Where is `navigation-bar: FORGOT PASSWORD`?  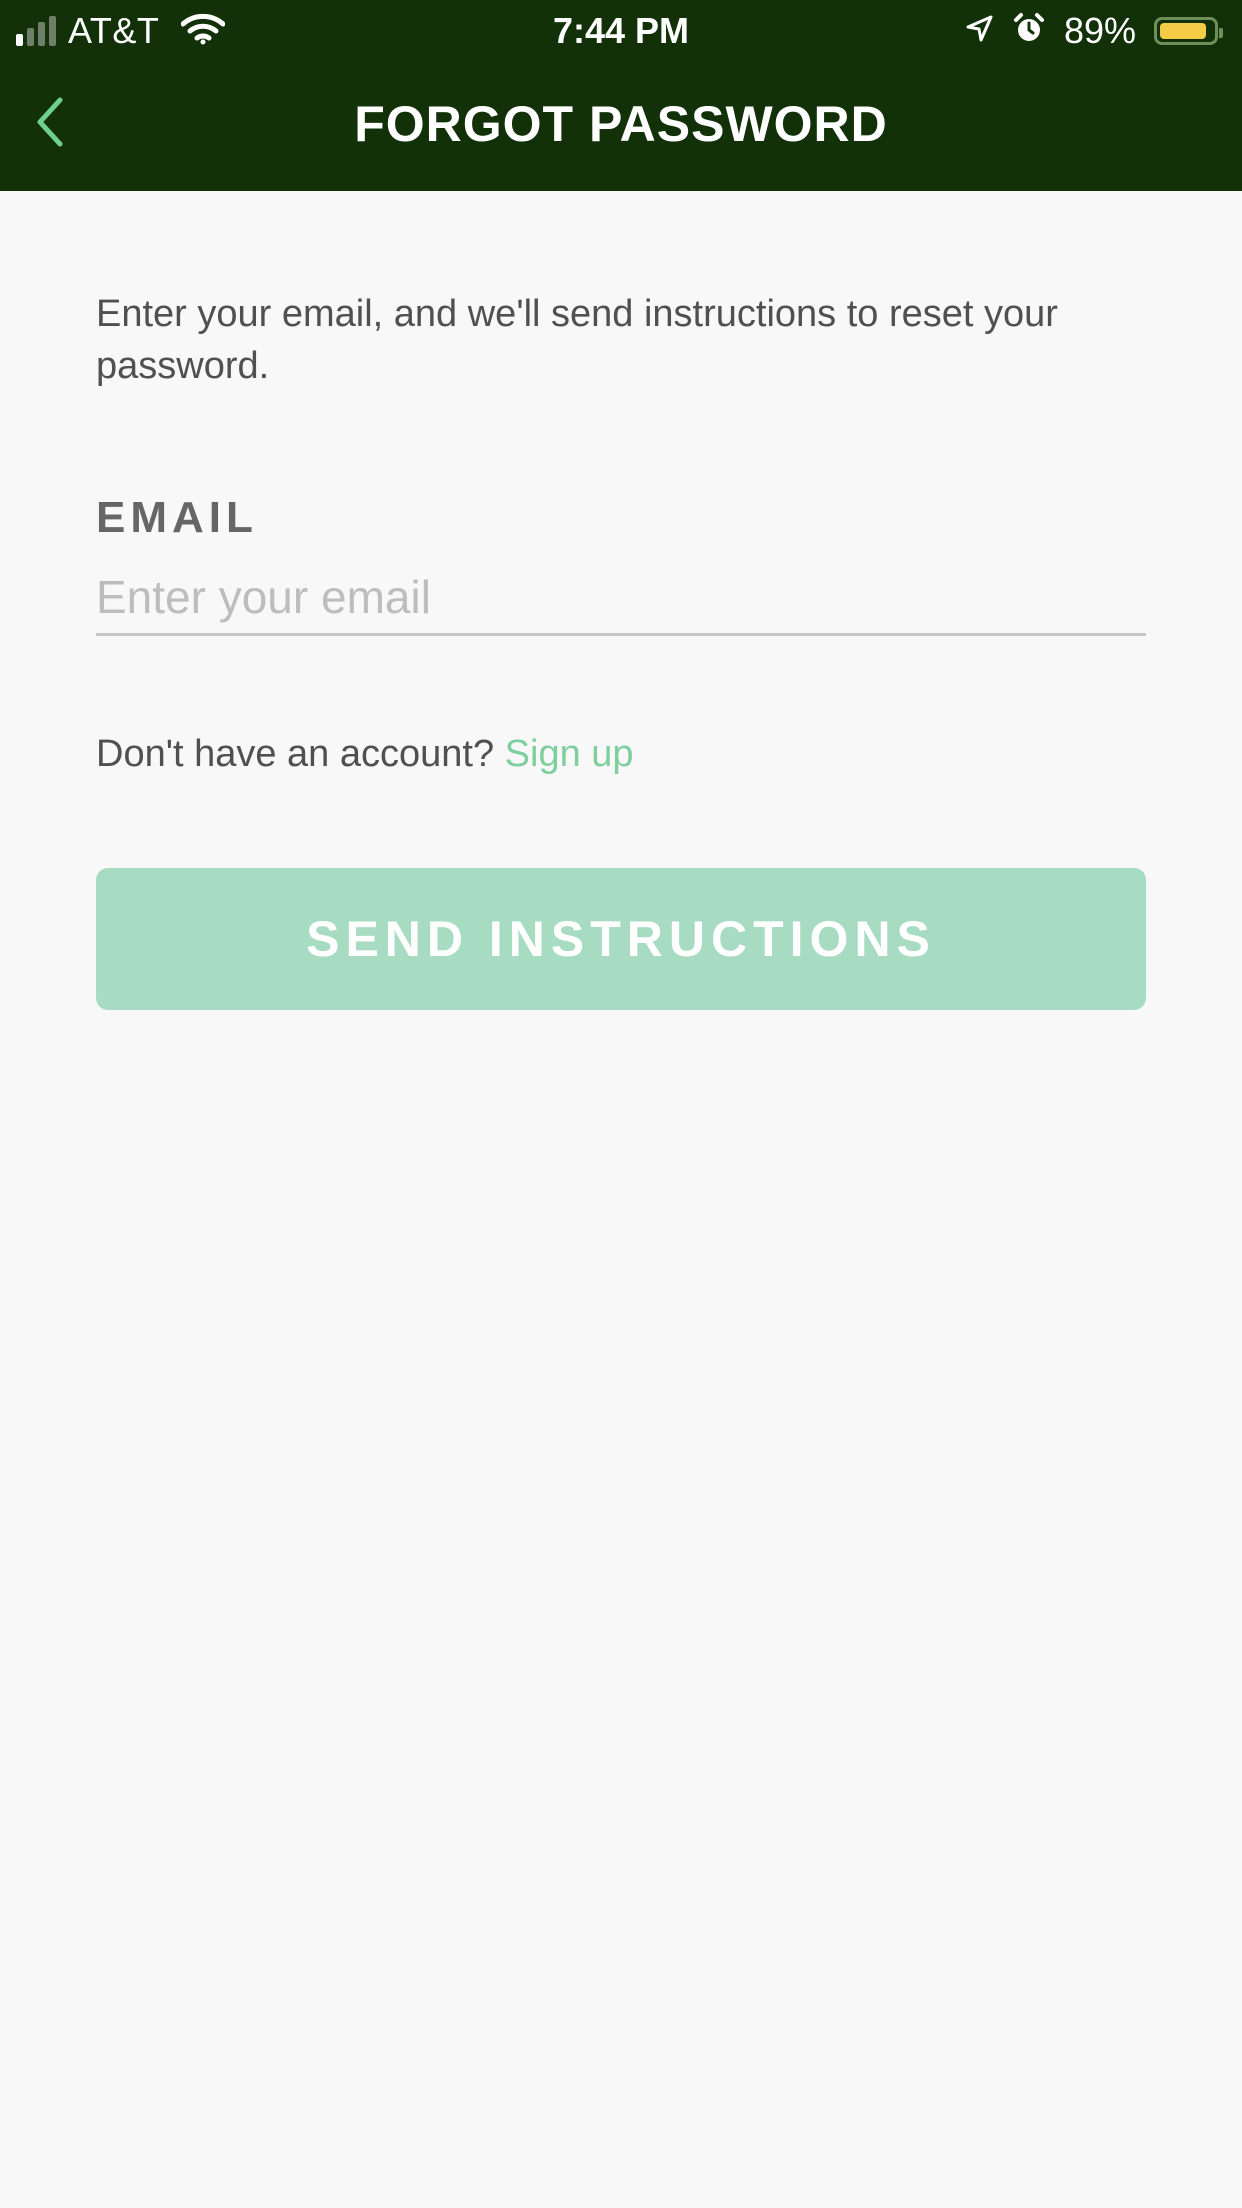 navigation-bar: FORGOT PASSWORD is located at coordinates (621, 126).